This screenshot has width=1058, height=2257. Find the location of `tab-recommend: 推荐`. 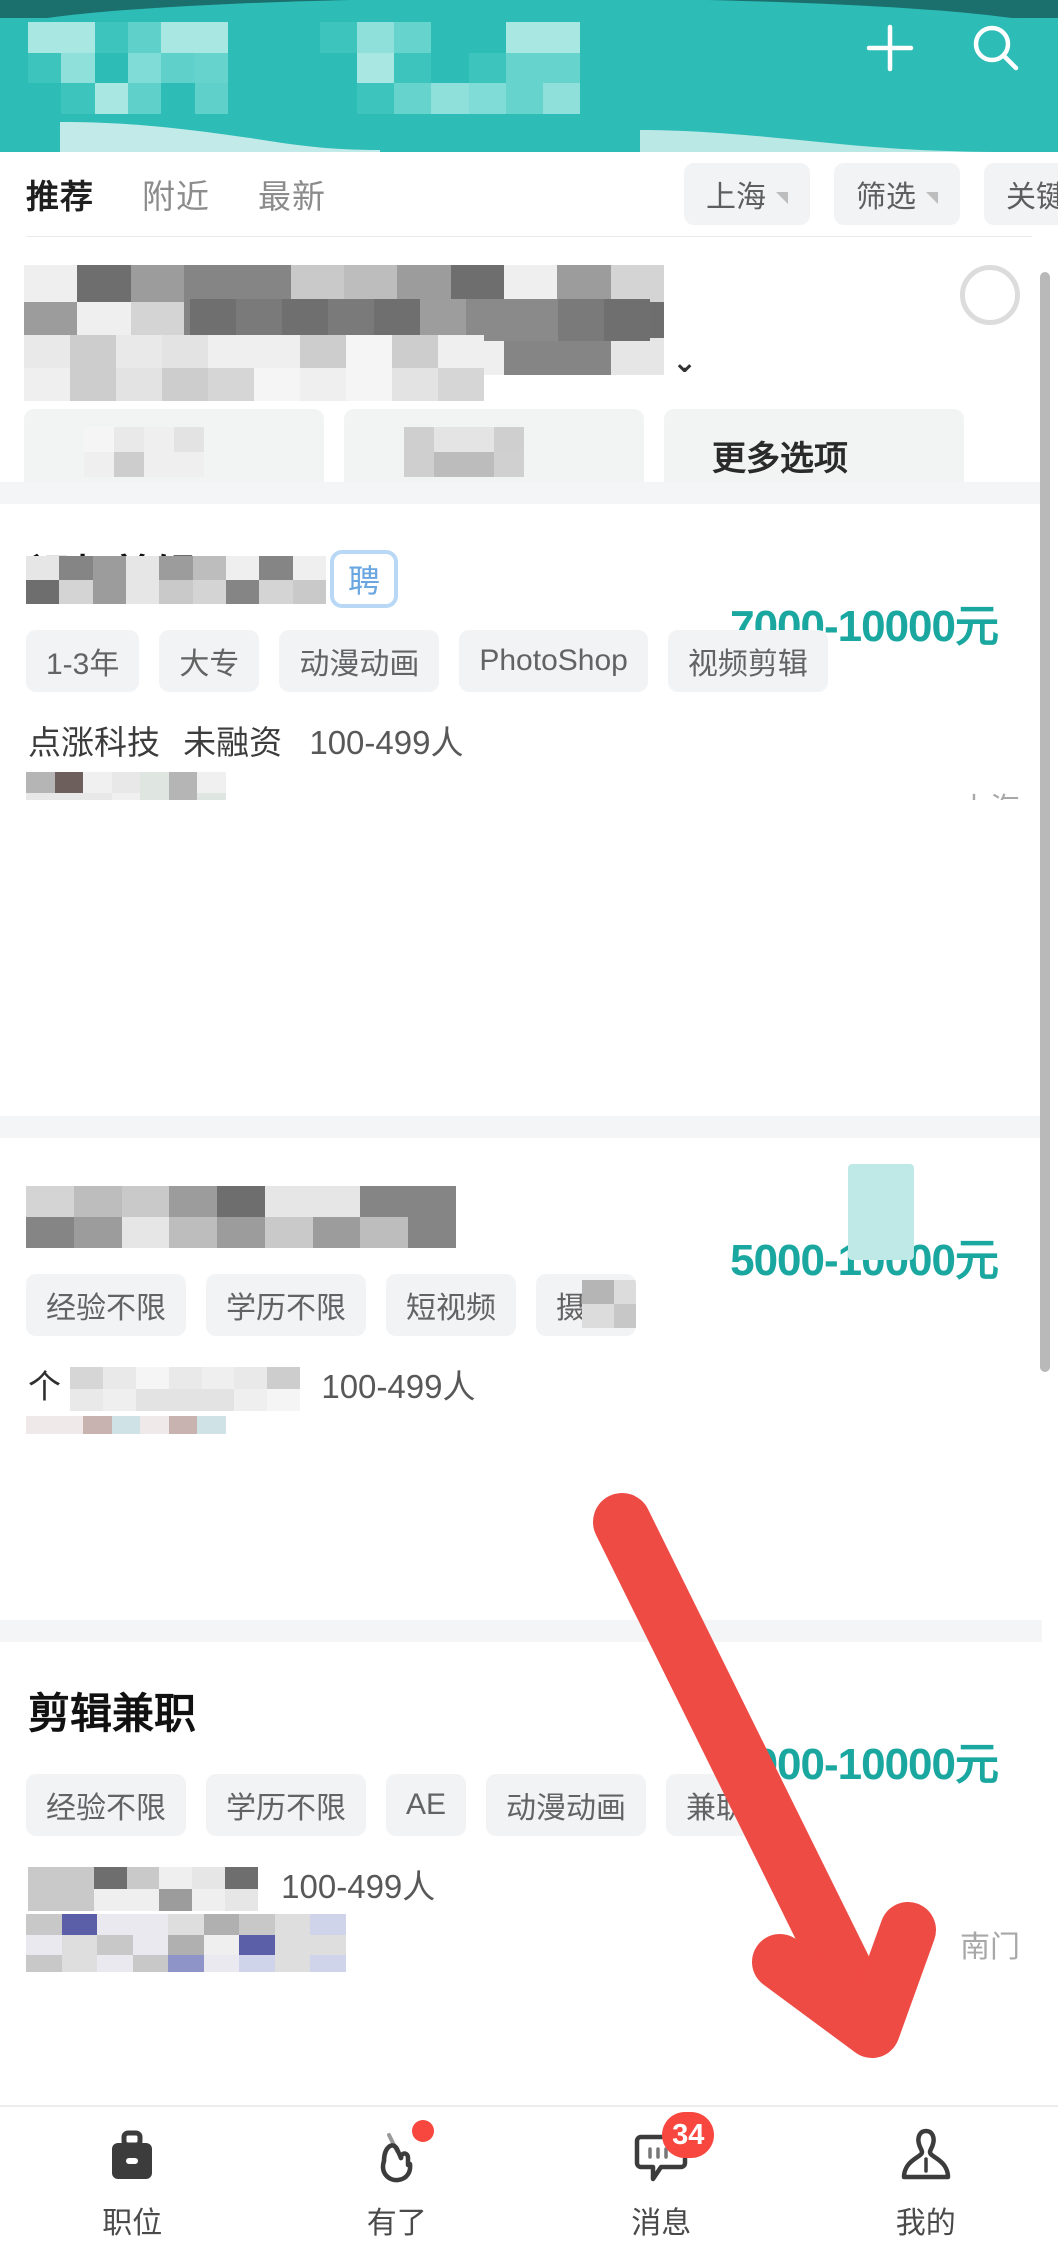

tab-recommend: 推荐 is located at coordinates (60, 194).